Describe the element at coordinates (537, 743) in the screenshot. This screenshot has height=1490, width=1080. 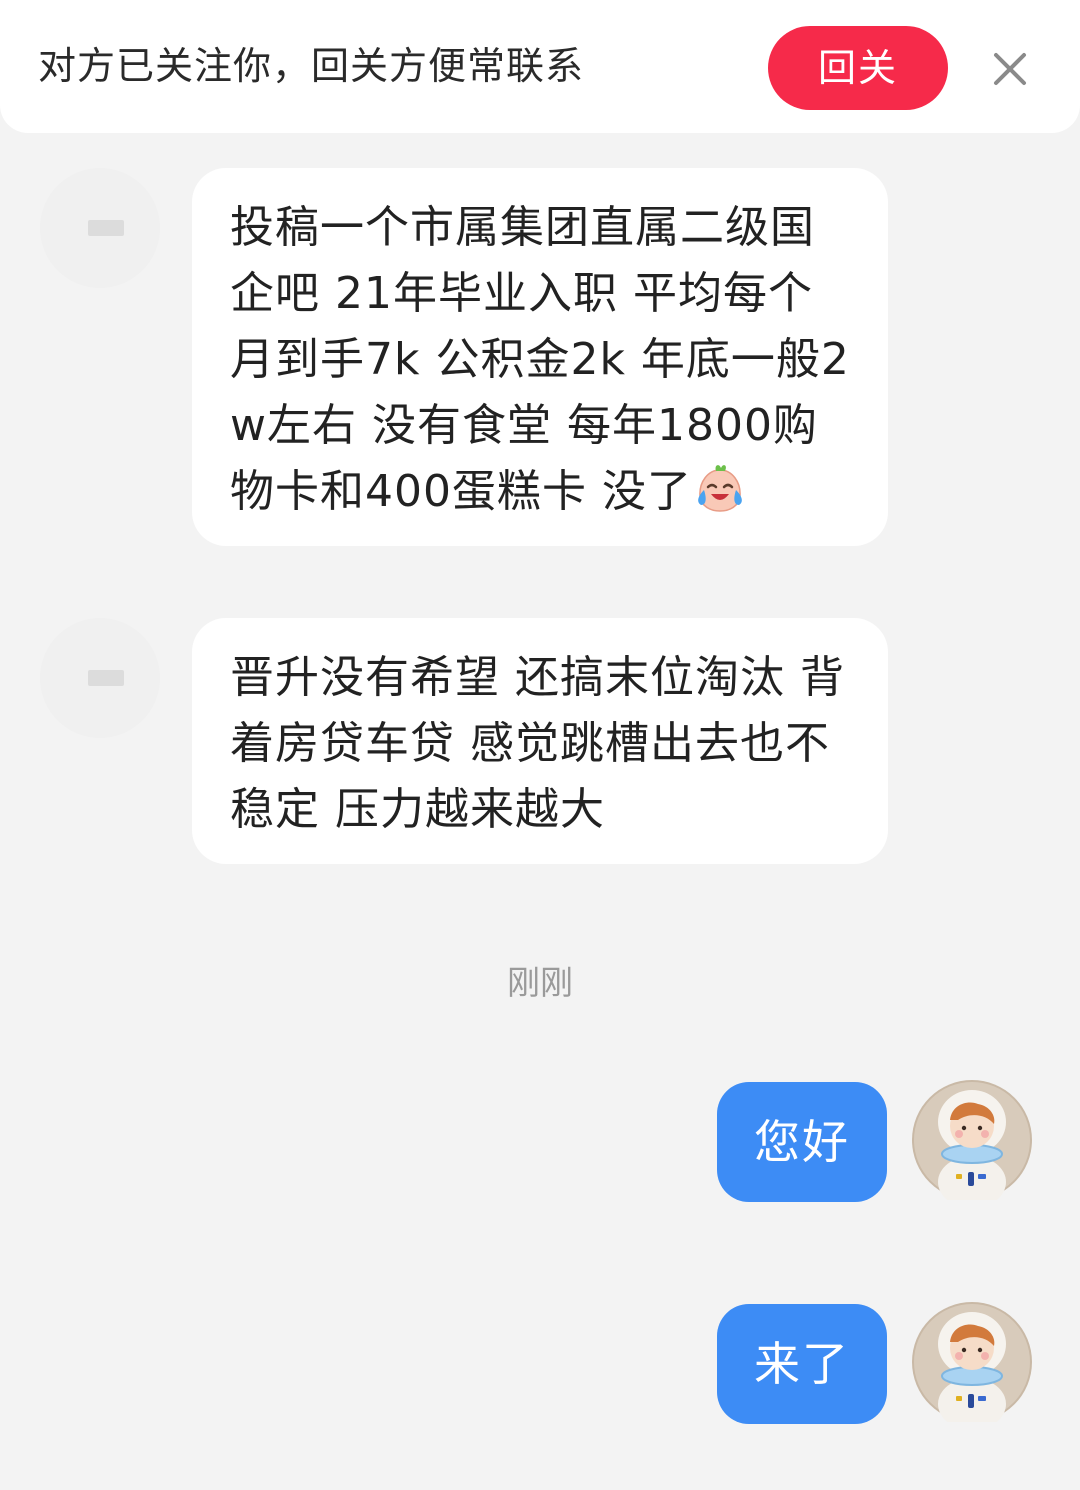
I see `incoming-message-text: 晋升没有希望 还搞末位淘汰 背着房贷车贷 感觉跳槽出去也不稳定 压力越来越大` at that location.